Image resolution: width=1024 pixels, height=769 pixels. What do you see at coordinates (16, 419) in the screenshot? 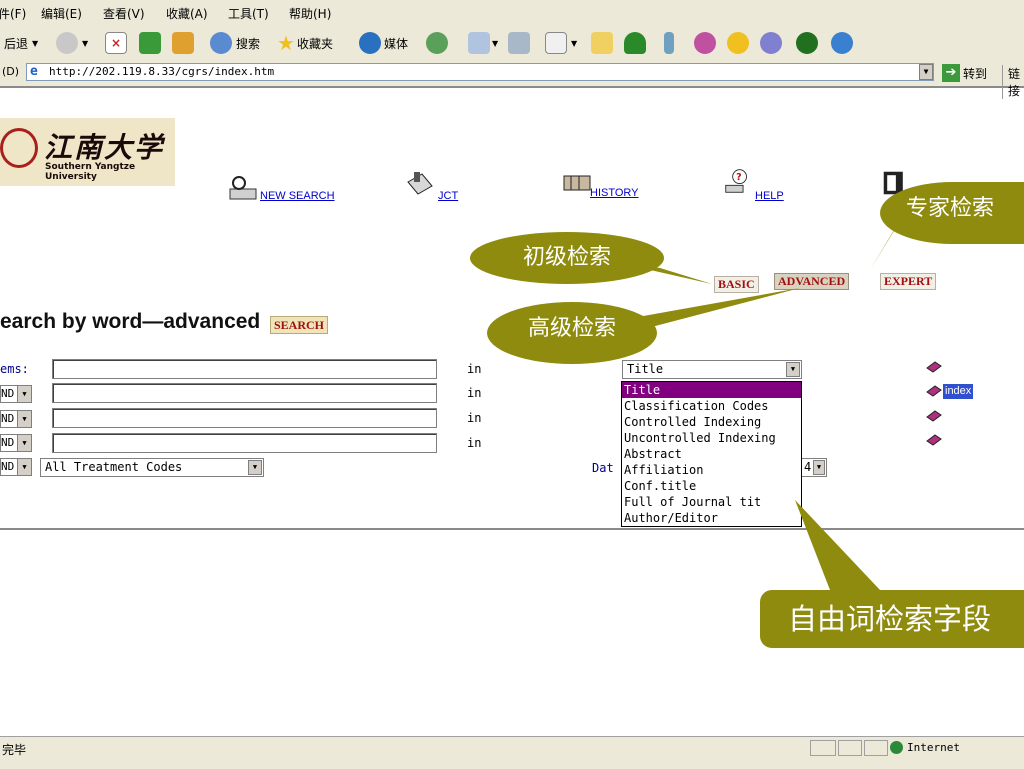
I see `boolean-operator-select-3: ND ▼` at bounding box center [16, 419].